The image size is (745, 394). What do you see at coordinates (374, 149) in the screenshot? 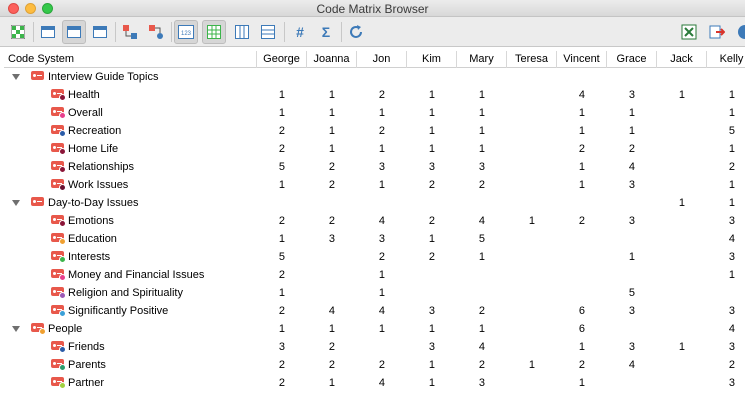
I see `matrix-row: Home Life 2 1 1 1 1 2 2 1` at bounding box center [374, 149].